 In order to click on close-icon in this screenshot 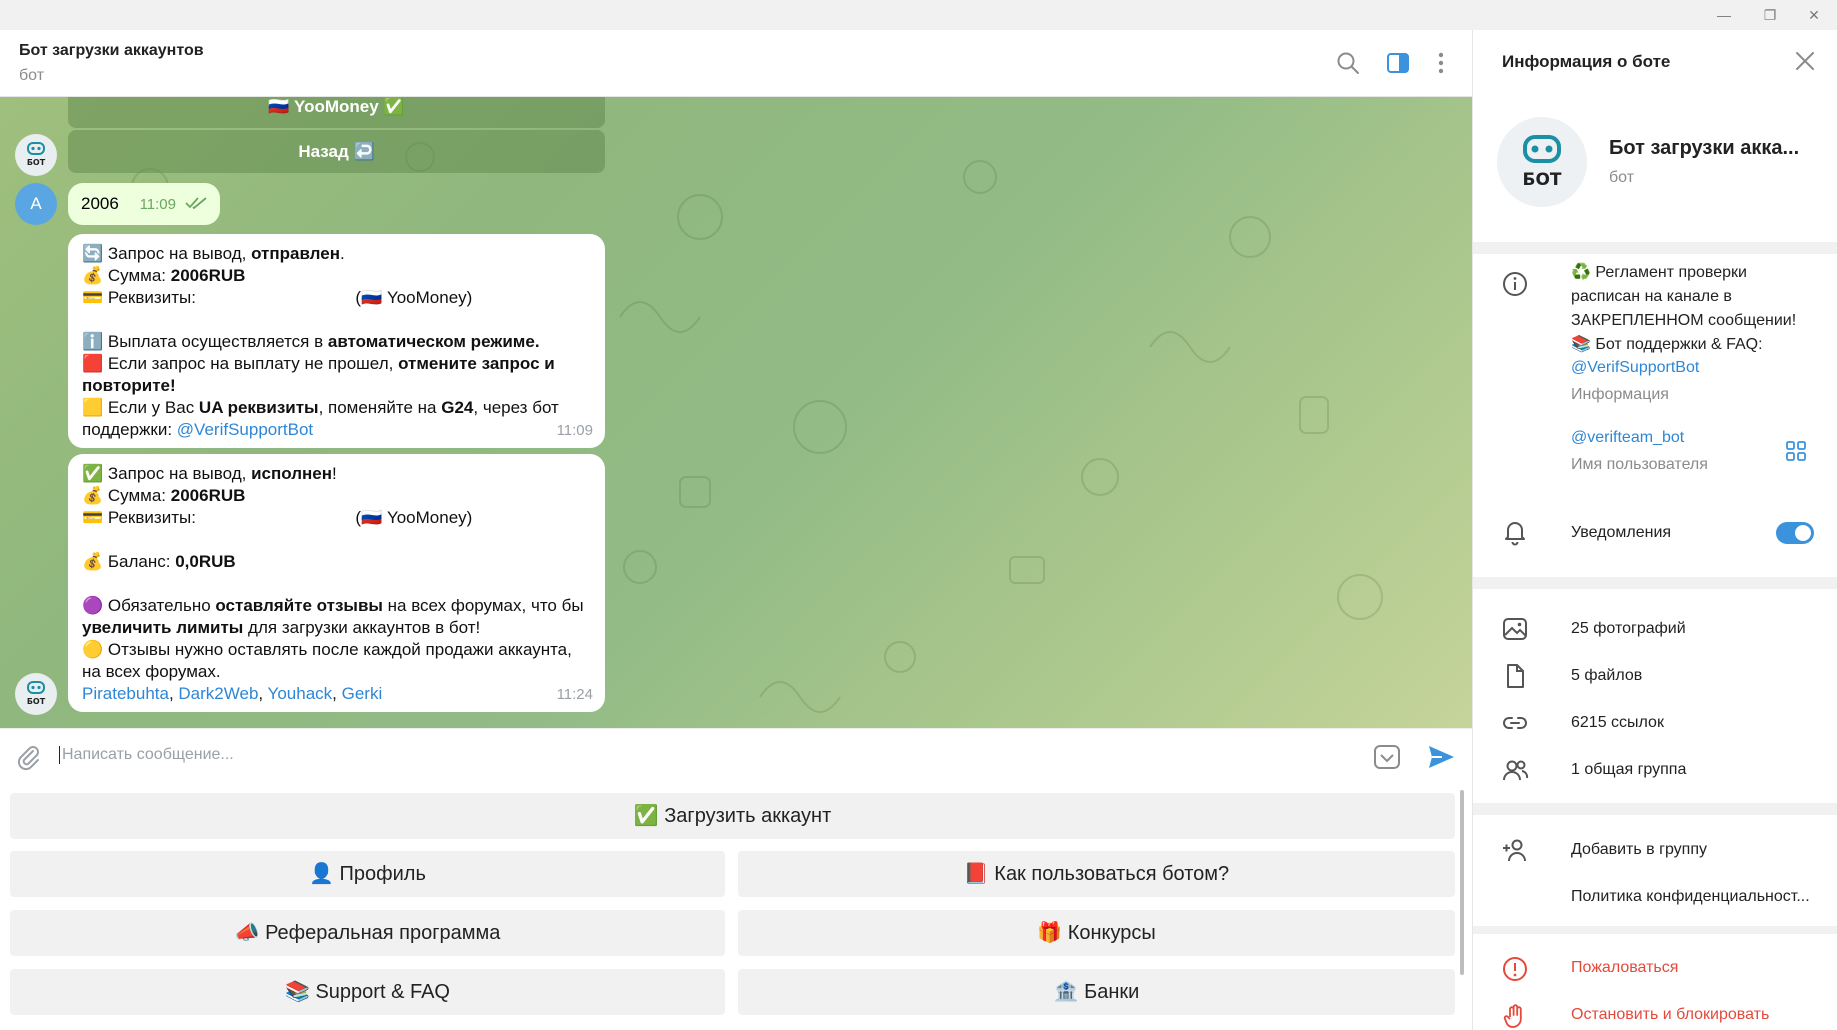, I will do `click(1805, 61)`.